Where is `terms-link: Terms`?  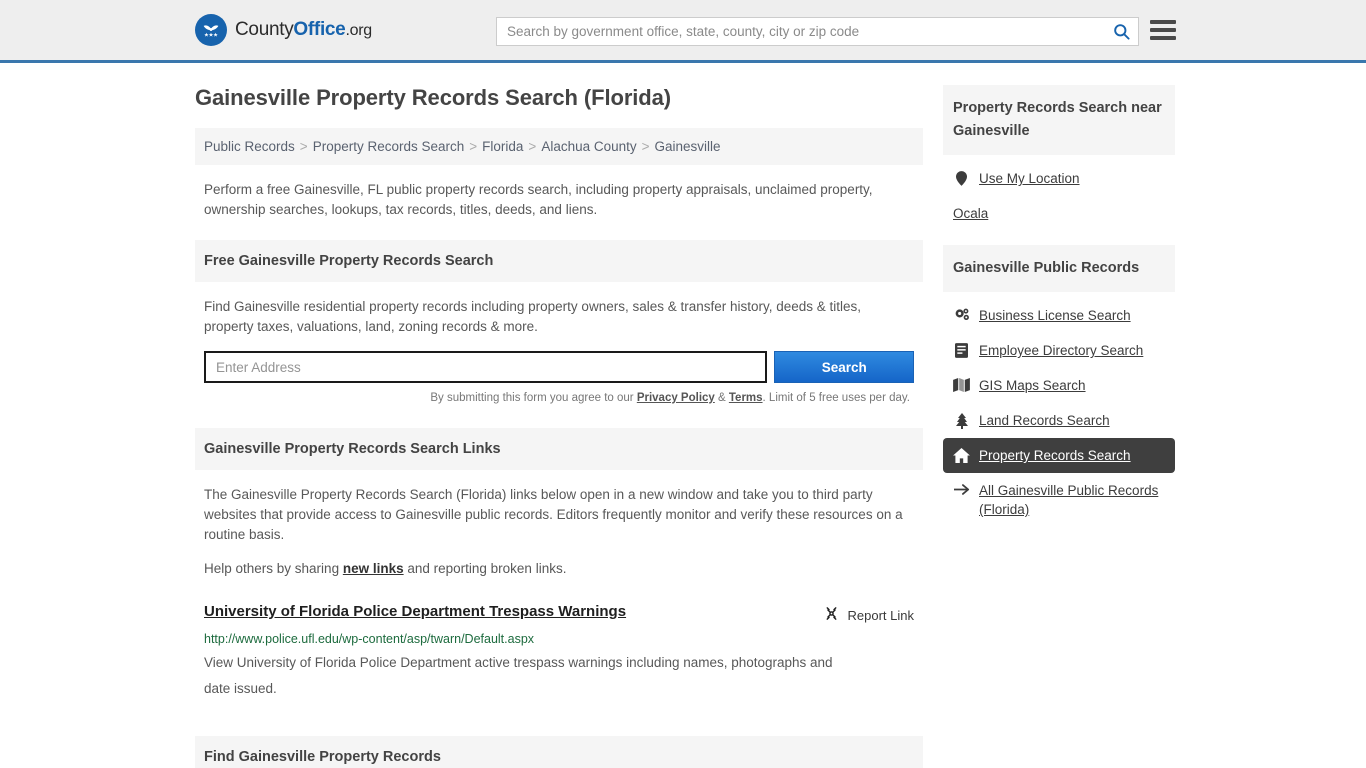 terms-link: Terms is located at coordinates (746, 398).